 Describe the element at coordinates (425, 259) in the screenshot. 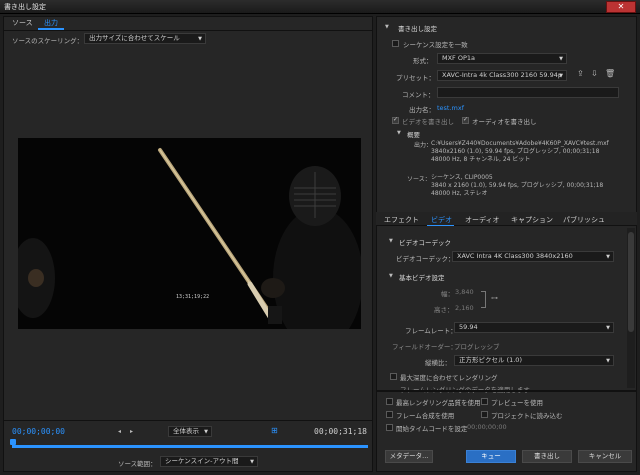

I see `codec-label: ビデオコーデック：` at that location.